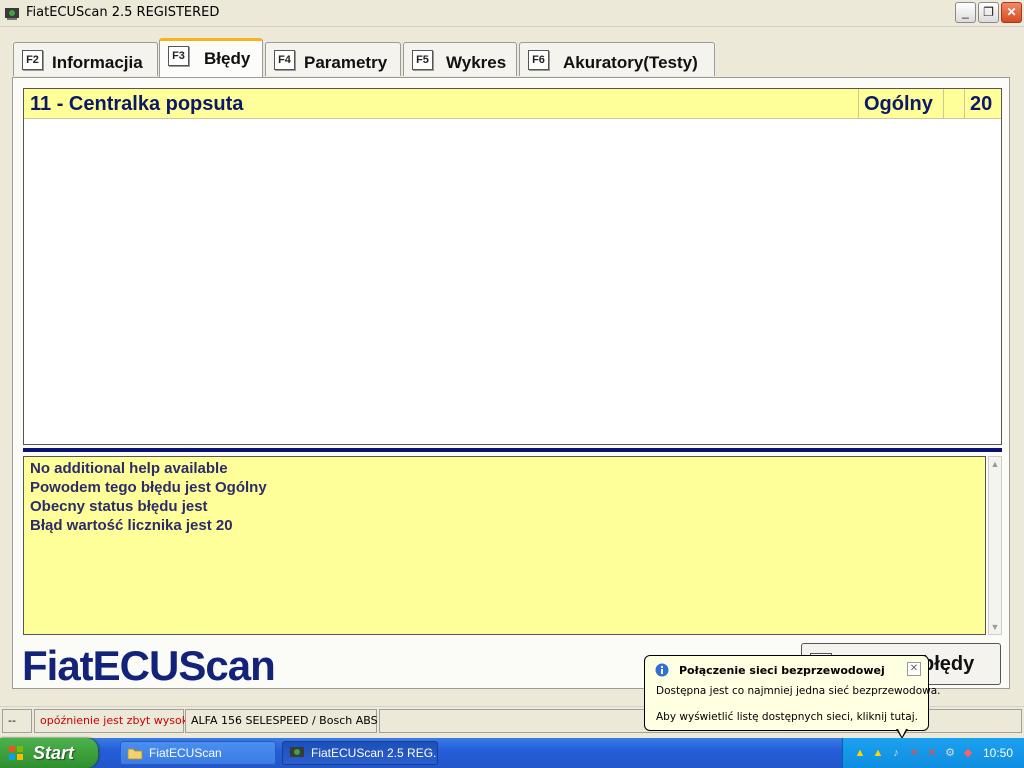 The image size is (1024, 768). Describe the element at coordinates (123, 12) in the screenshot. I see `window-title: FiatECUScan 2.5 REGISTERED` at that location.